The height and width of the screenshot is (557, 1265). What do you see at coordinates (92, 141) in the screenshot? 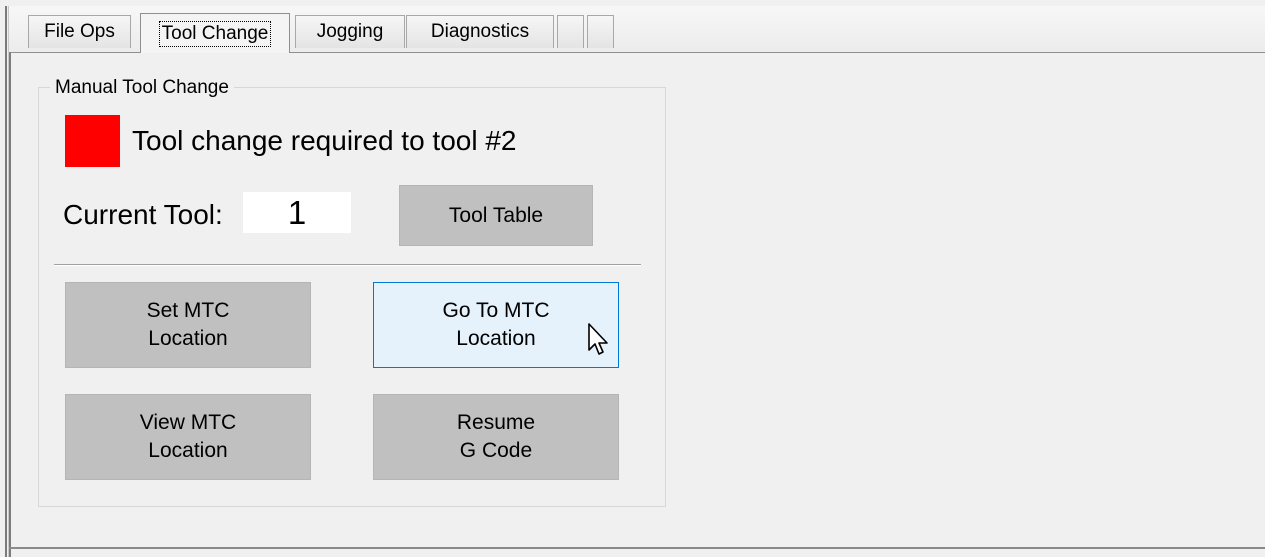
I see `tool-change-status-indicator` at bounding box center [92, 141].